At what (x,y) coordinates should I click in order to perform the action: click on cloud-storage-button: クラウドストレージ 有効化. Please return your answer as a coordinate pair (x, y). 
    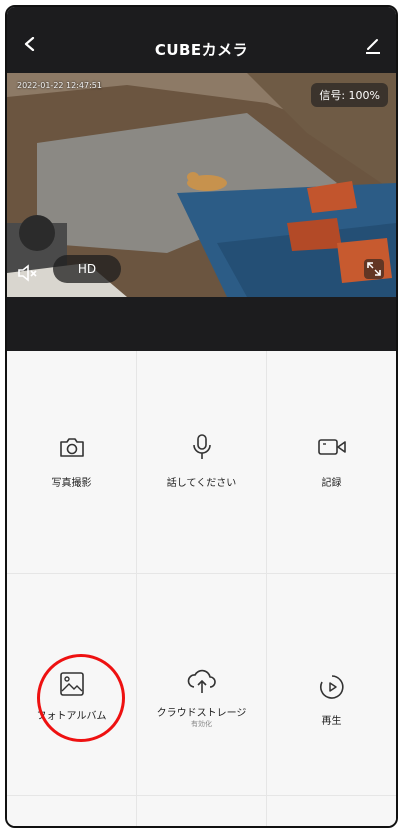
    Looking at the image, I should click on (201, 685).